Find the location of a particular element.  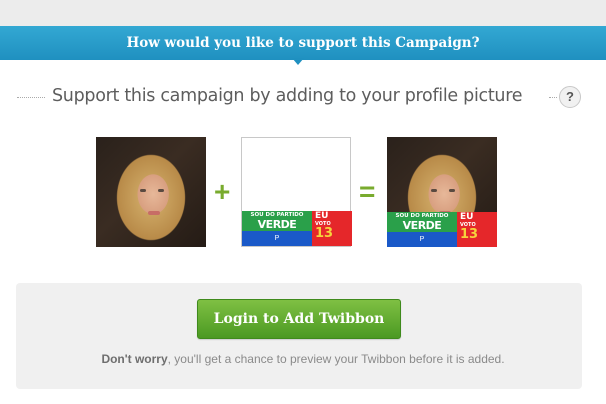

photo-lips is located at coordinates (154, 213).